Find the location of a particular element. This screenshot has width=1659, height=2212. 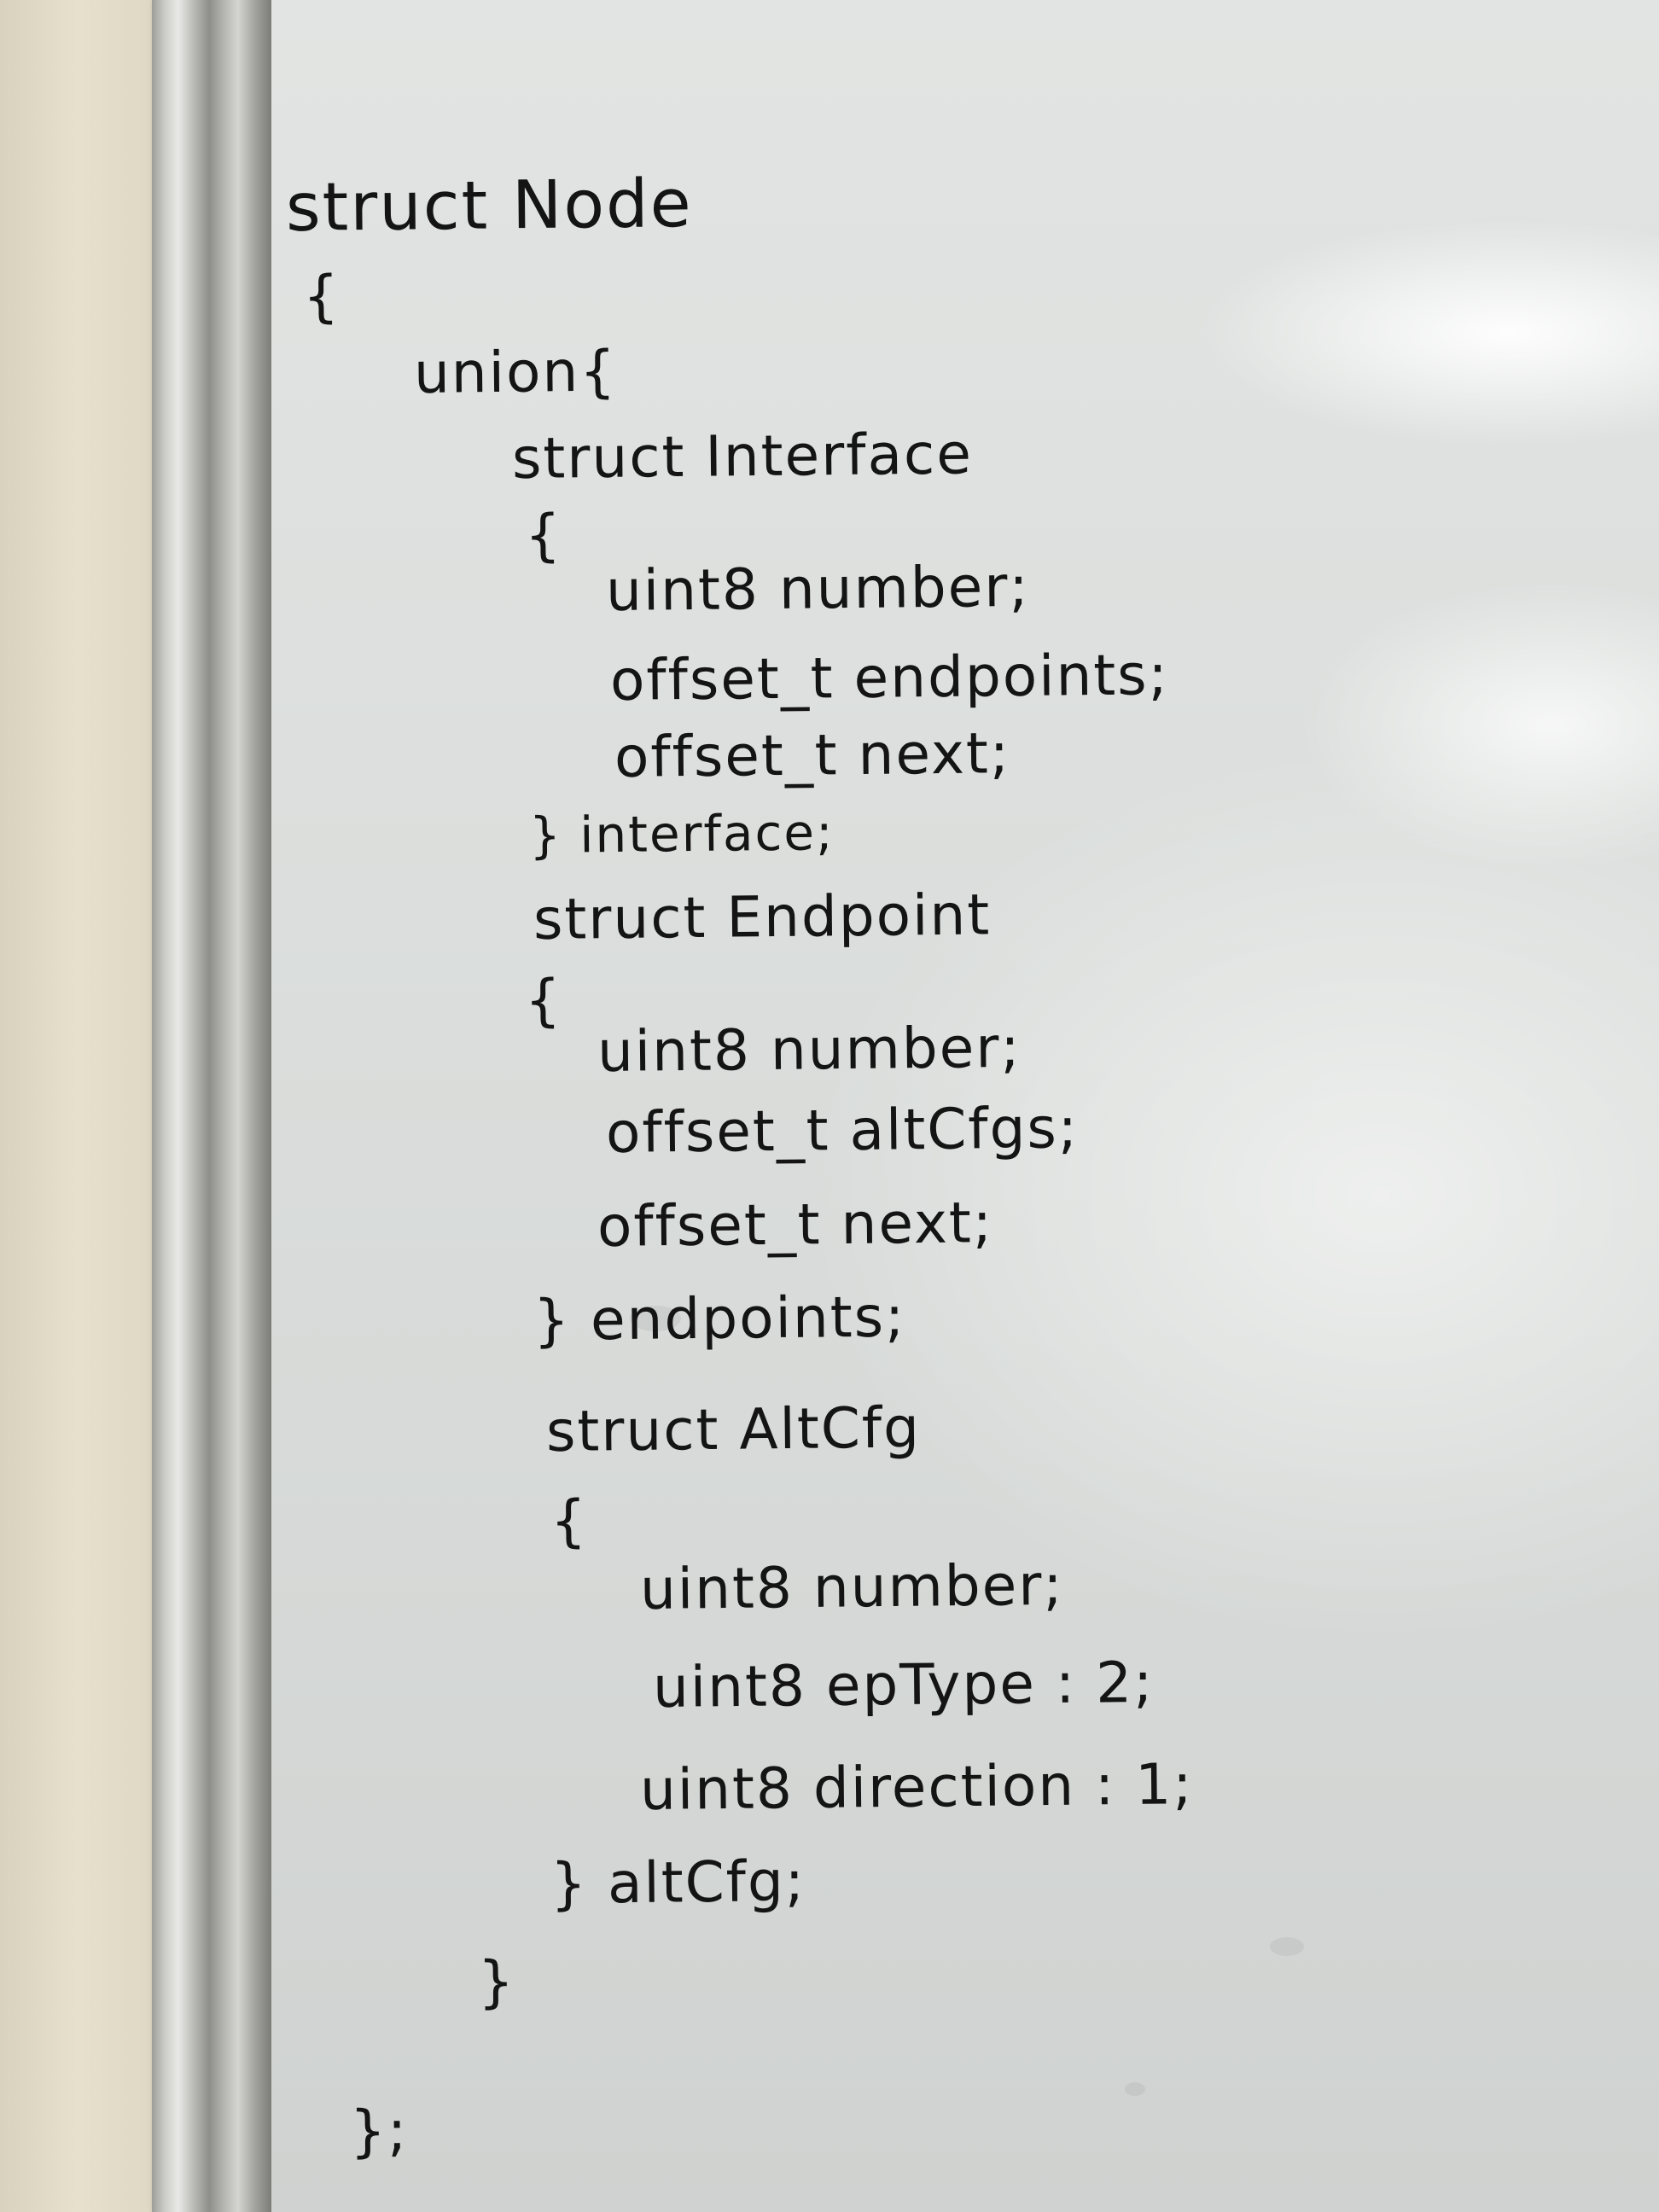

code-line: offset_t altCfgs; is located at coordinates (842, 1130).